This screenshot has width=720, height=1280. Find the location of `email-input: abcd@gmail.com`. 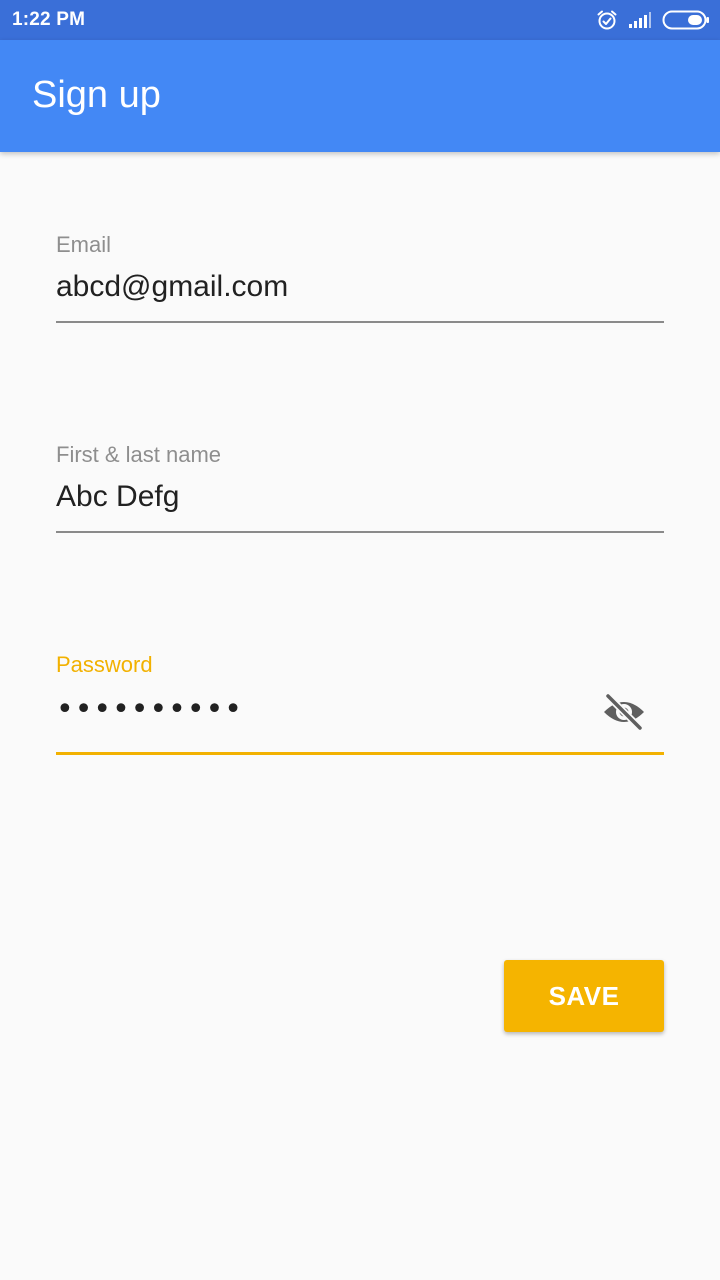

email-input: abcd@gmail.com is located at coordinates (172, 287).